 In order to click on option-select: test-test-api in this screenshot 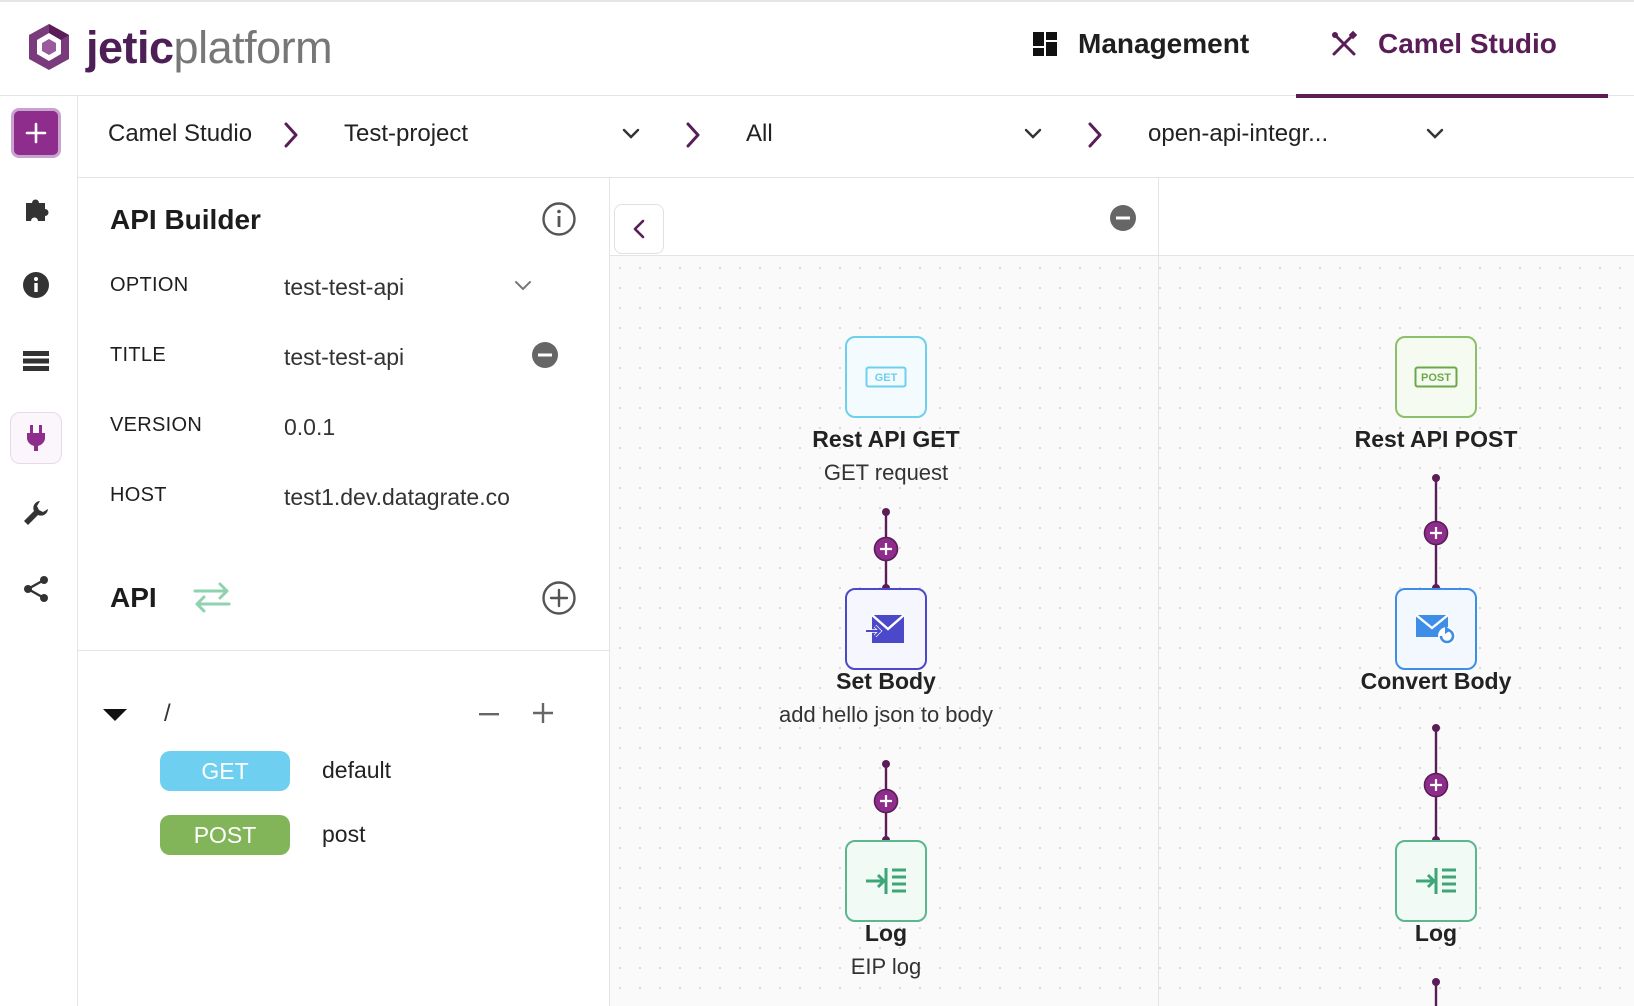, I will do `click(344, 287)`.